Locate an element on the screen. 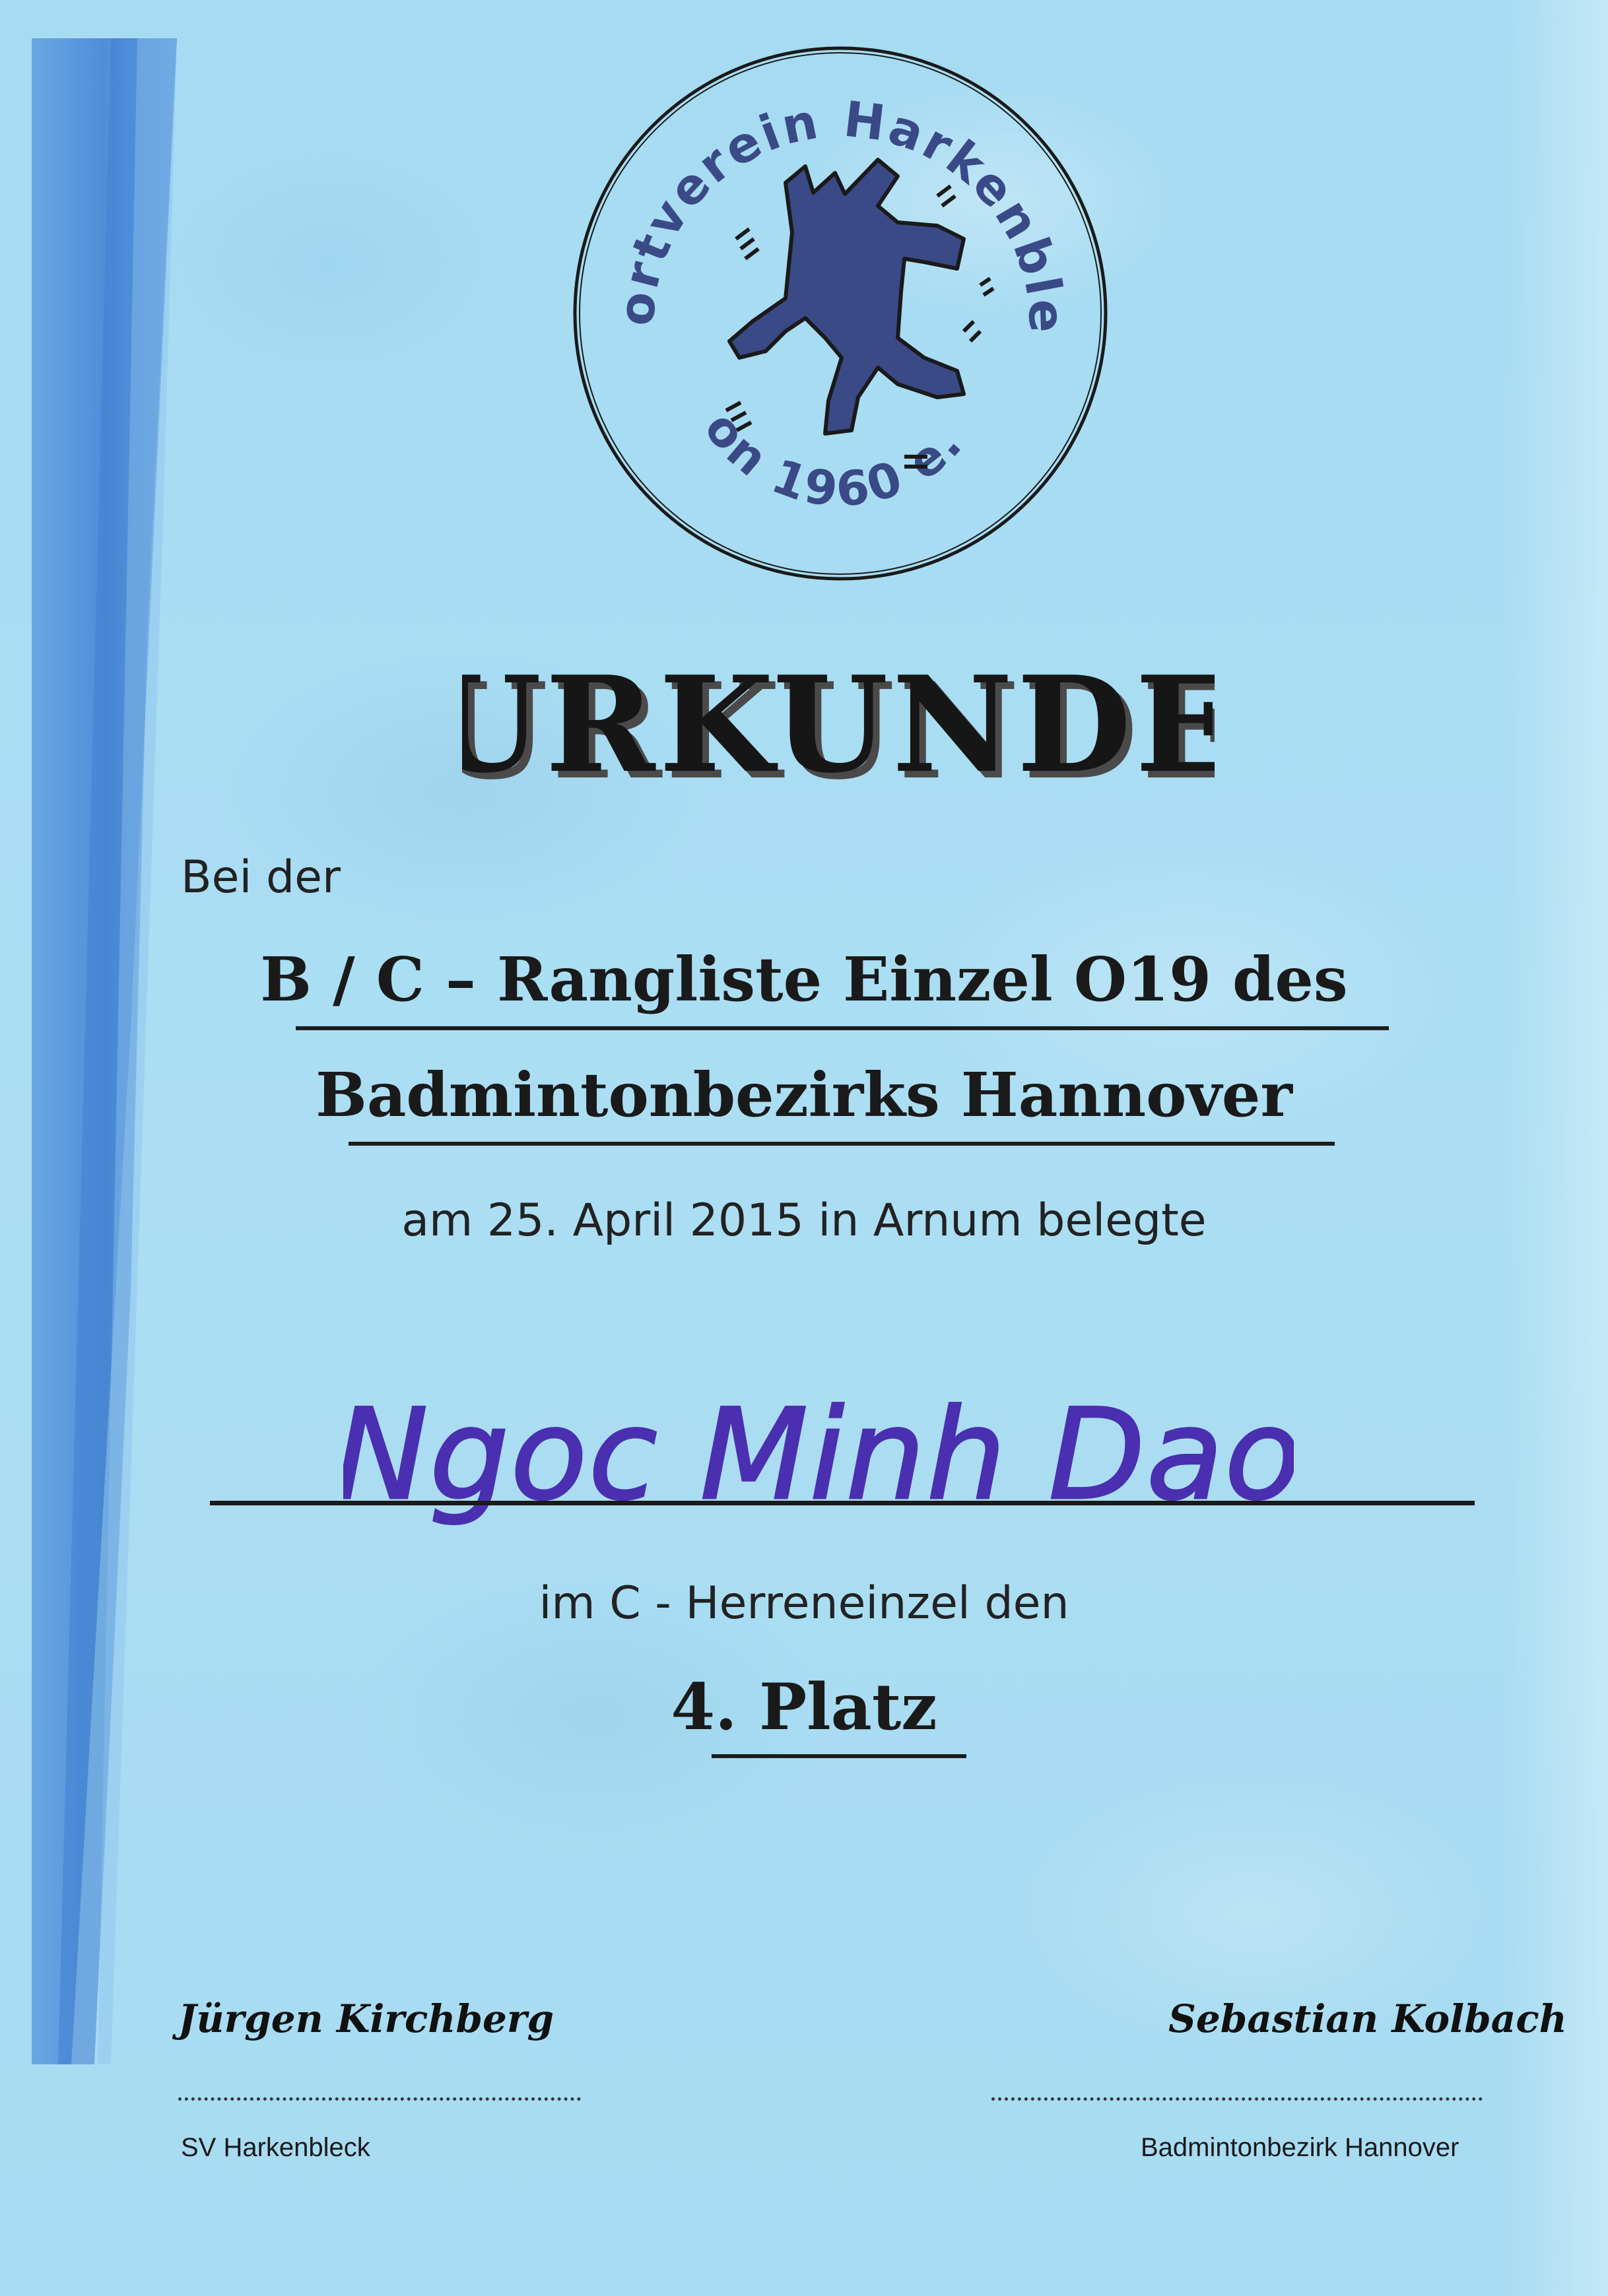 This screenshot has height=2296, width=1608. placement-text: 4. Platz is located at coordinates (804, 1707).